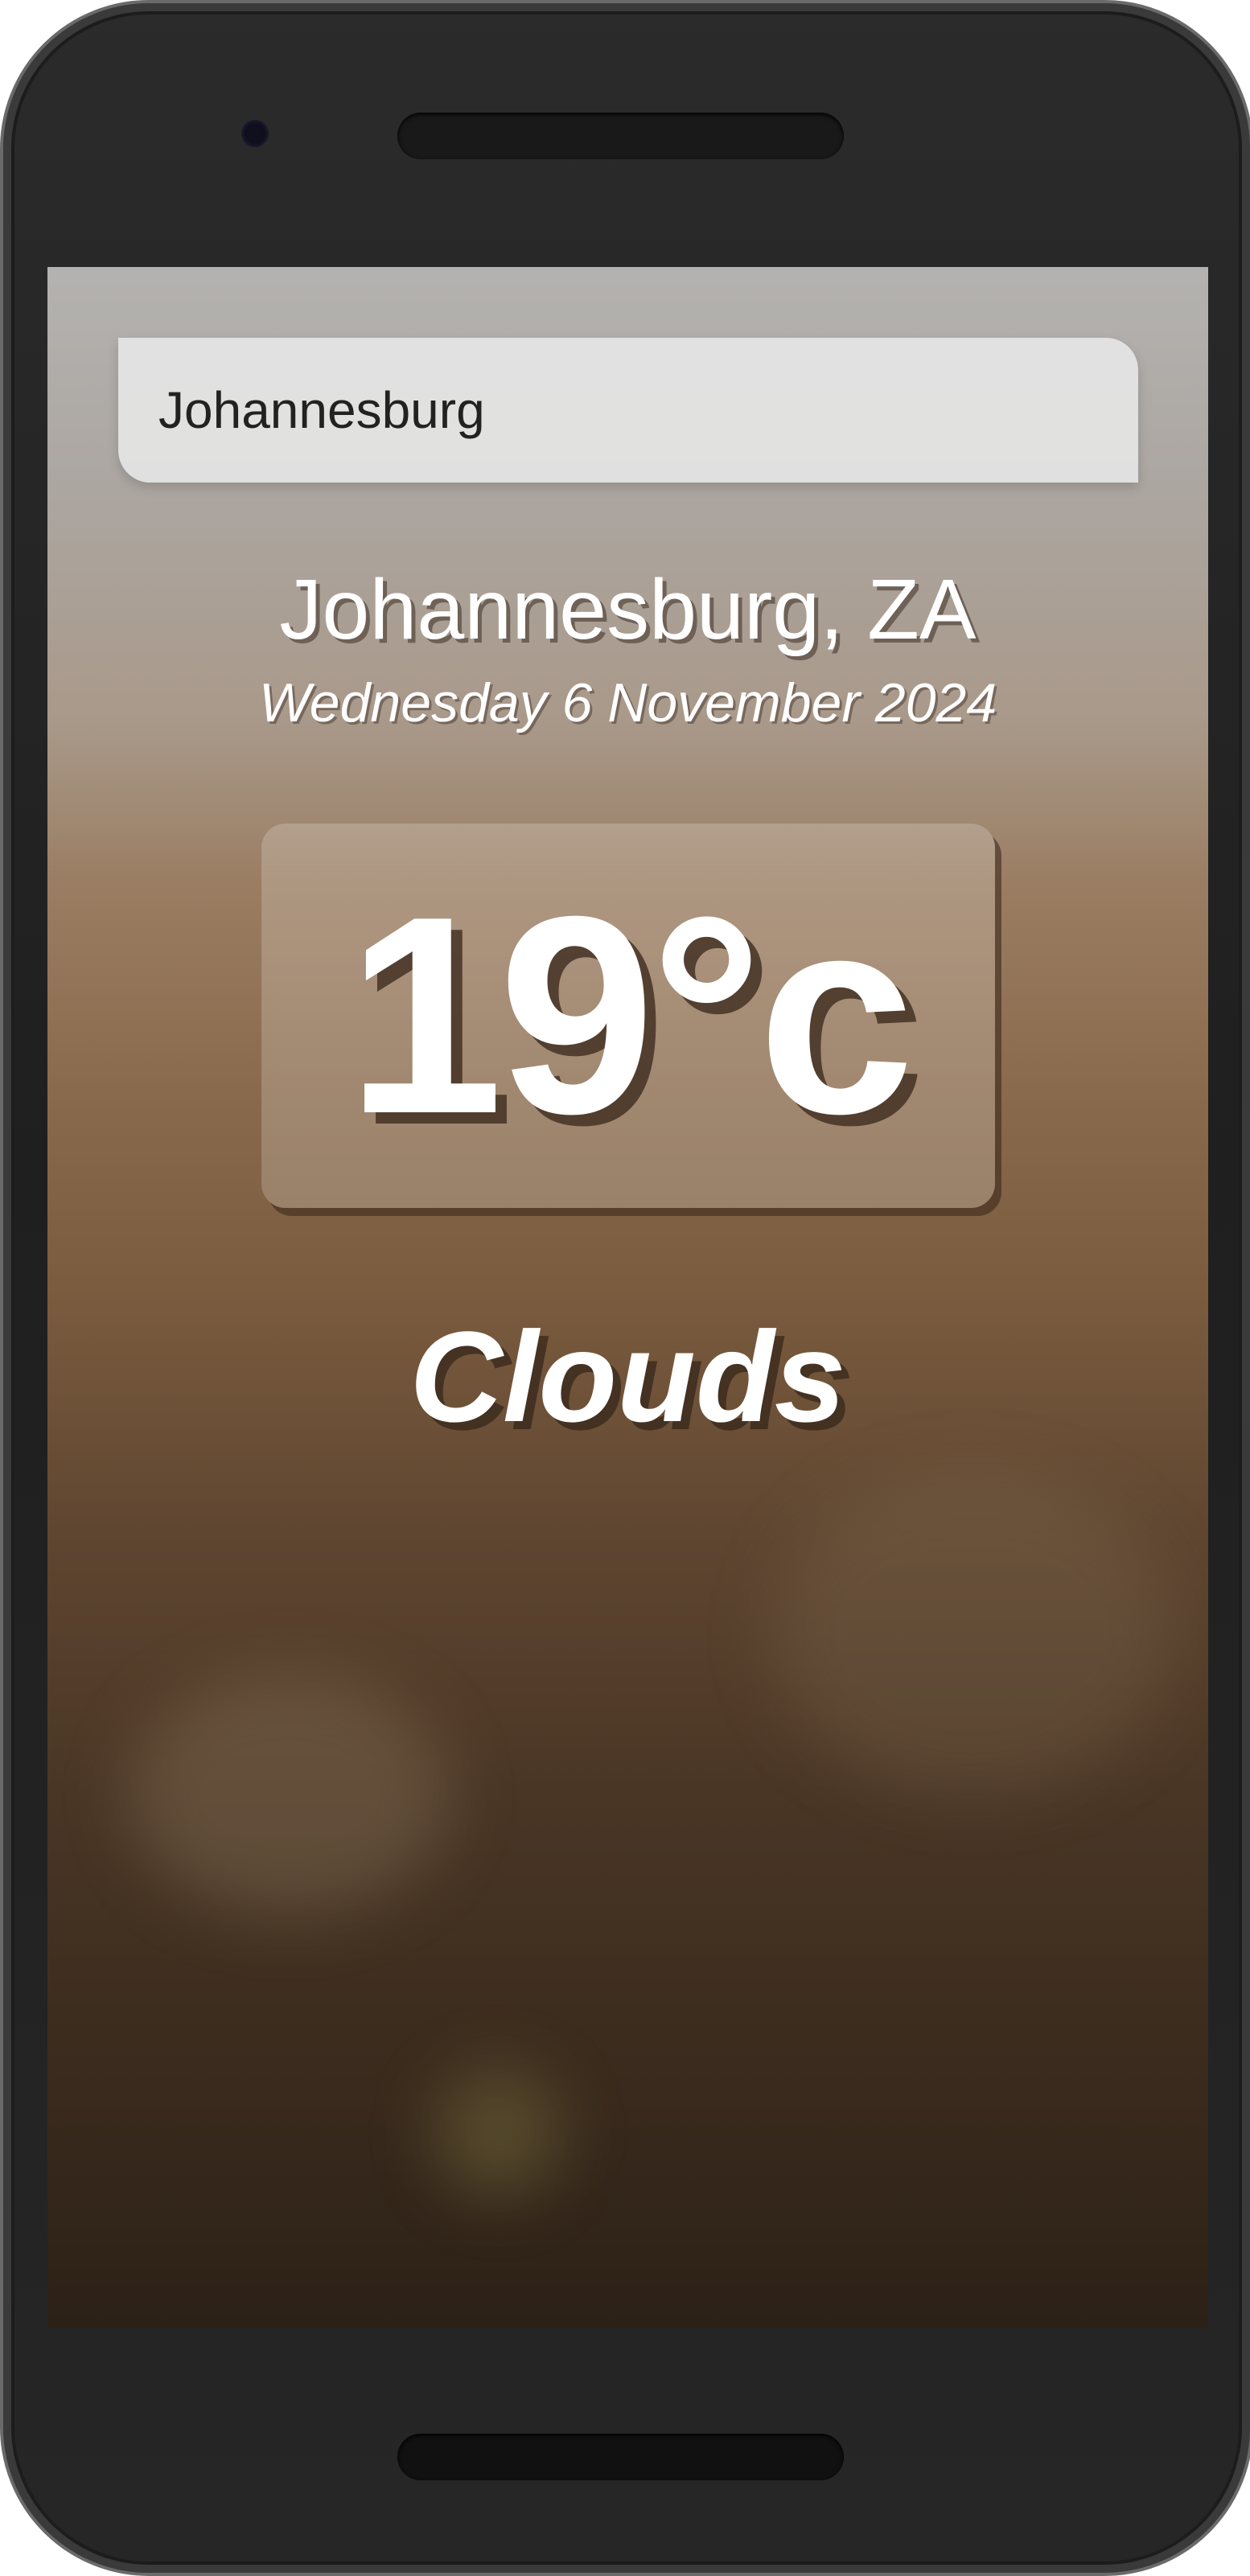 The height and width of the screenshot is (2576, 1250). What do you see at coordinates (255, 133) in the screenshot?
I see `front-camera` at bounding box center [255, 133].